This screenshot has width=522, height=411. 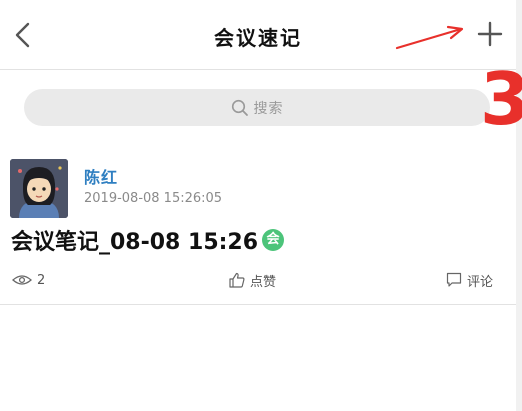 What do you see at coordinates (153, 198) in the screenshot?
I see `post-timestamp: 2019-08-08 15:26:05` at bounding box center [153, 198].